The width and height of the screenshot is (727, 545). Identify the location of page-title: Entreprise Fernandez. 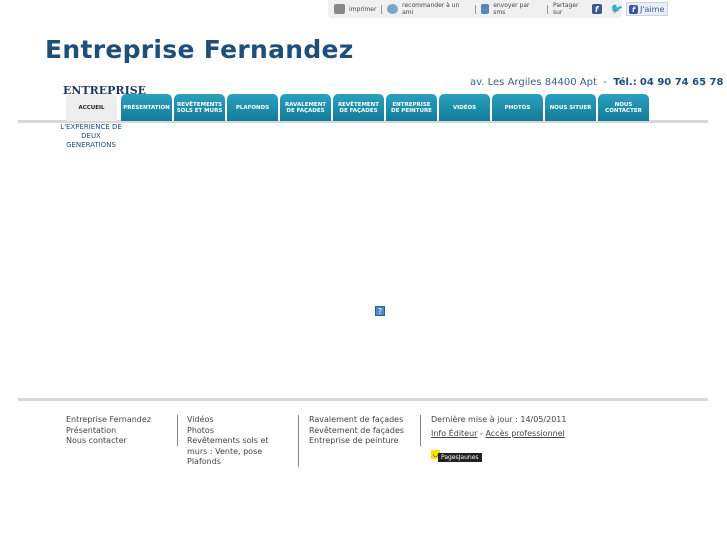
(199, 49).